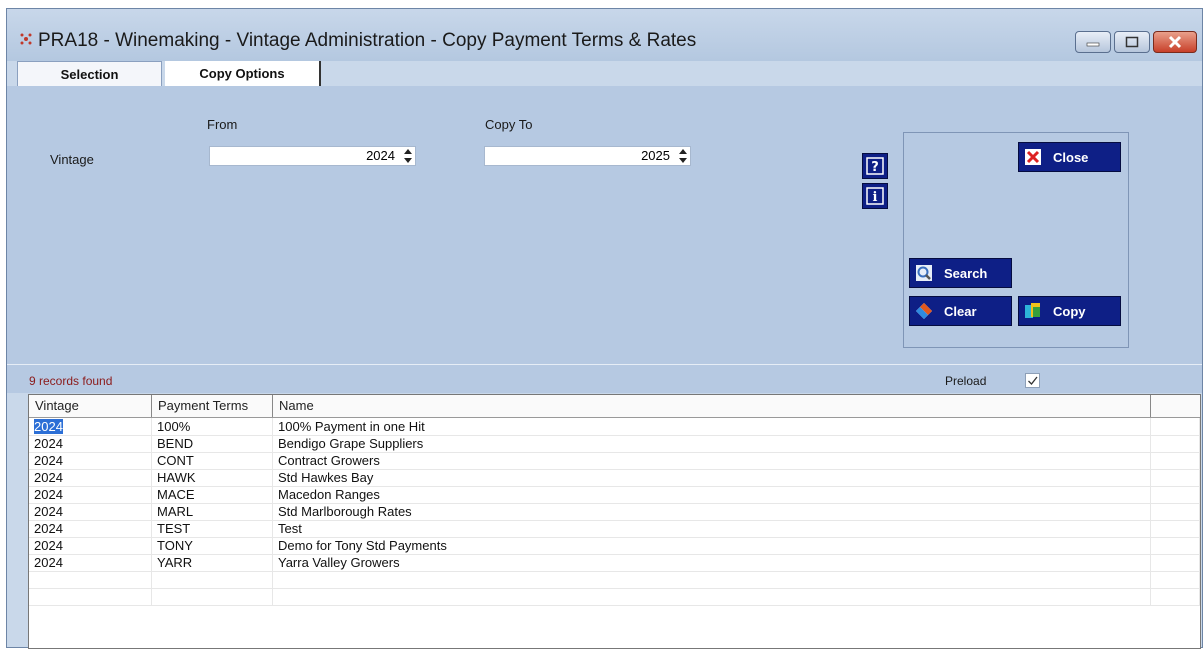  I want to click on copy-to-vintage-value: 2025, so click(655, 155).